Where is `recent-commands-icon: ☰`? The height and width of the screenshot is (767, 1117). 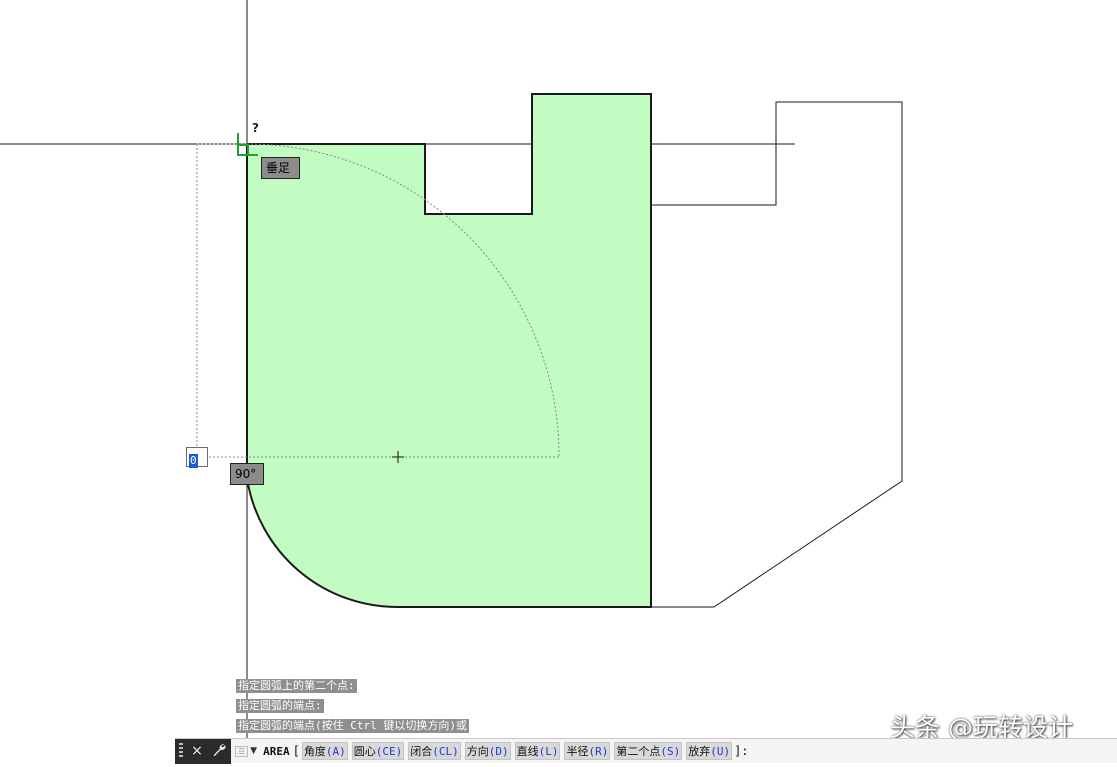 recent-commands-icon: ☰ is located at coordinates (242, 751).